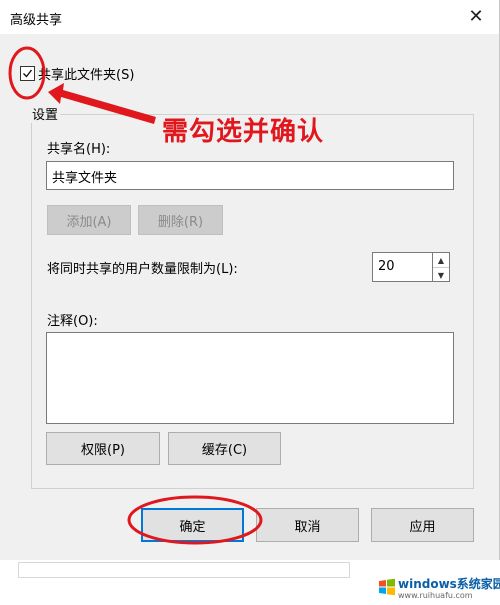  I want to click on remove-button: 删除(R), so click(180, 220).